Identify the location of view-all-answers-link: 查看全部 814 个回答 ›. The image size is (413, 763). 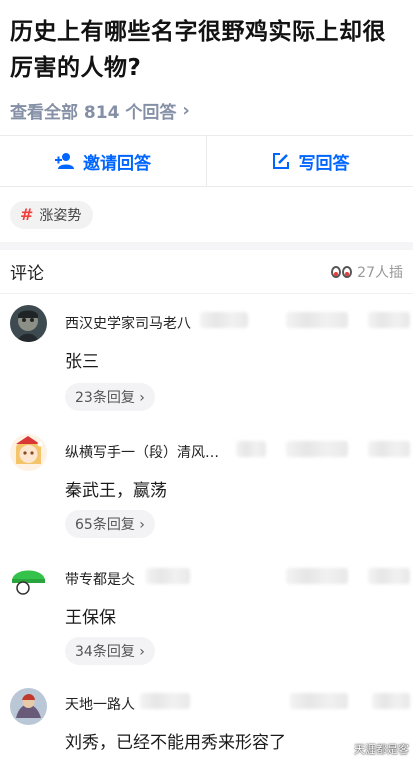
(206, 110).